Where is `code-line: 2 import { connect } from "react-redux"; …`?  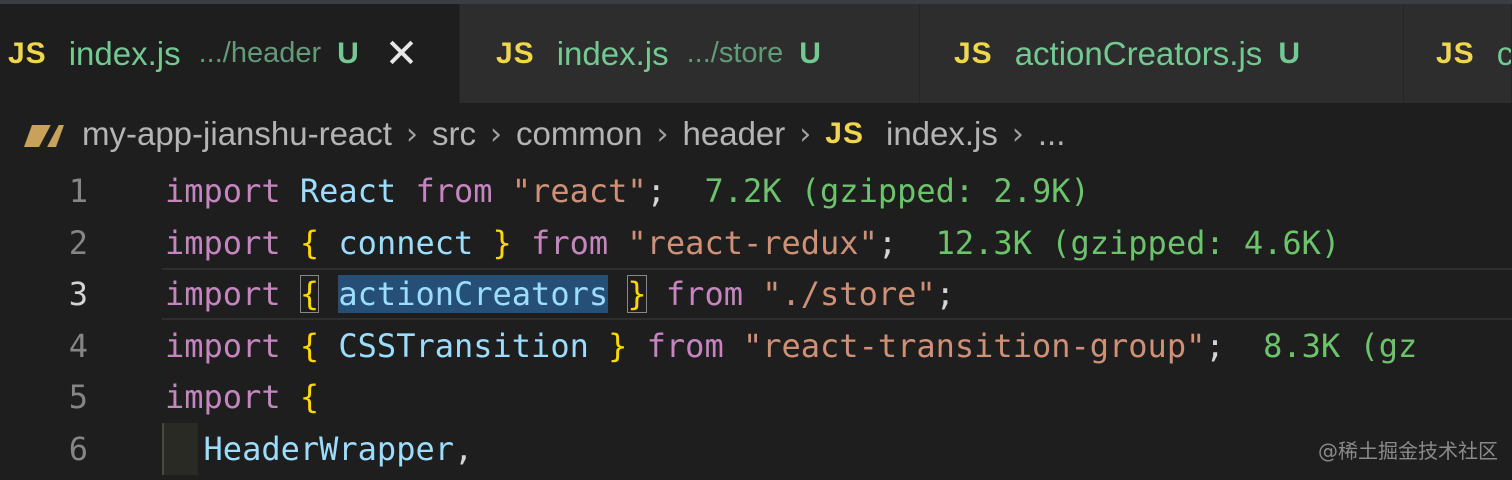 code-line: 2 import { connect } from "react-redux"; … is located at coordinates (756, 243).